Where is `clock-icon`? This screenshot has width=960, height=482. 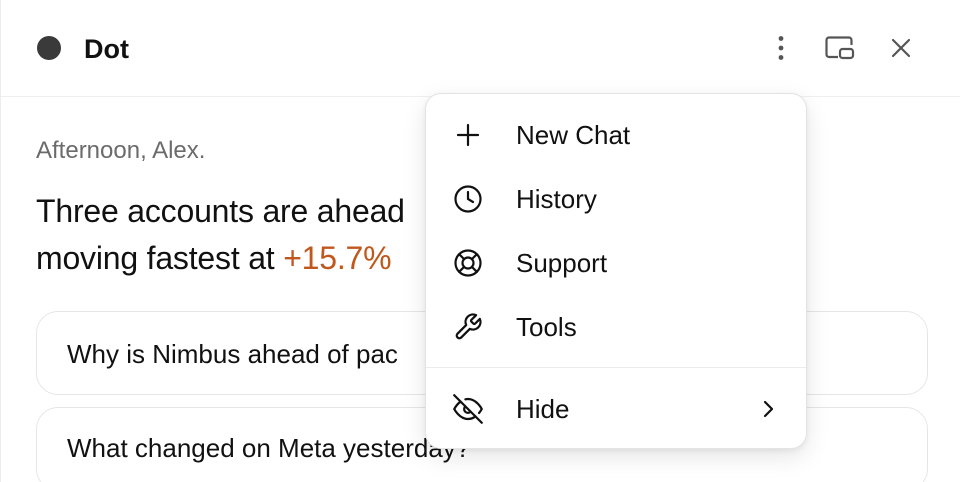 clock-icon is located at coordinates (468, 199).